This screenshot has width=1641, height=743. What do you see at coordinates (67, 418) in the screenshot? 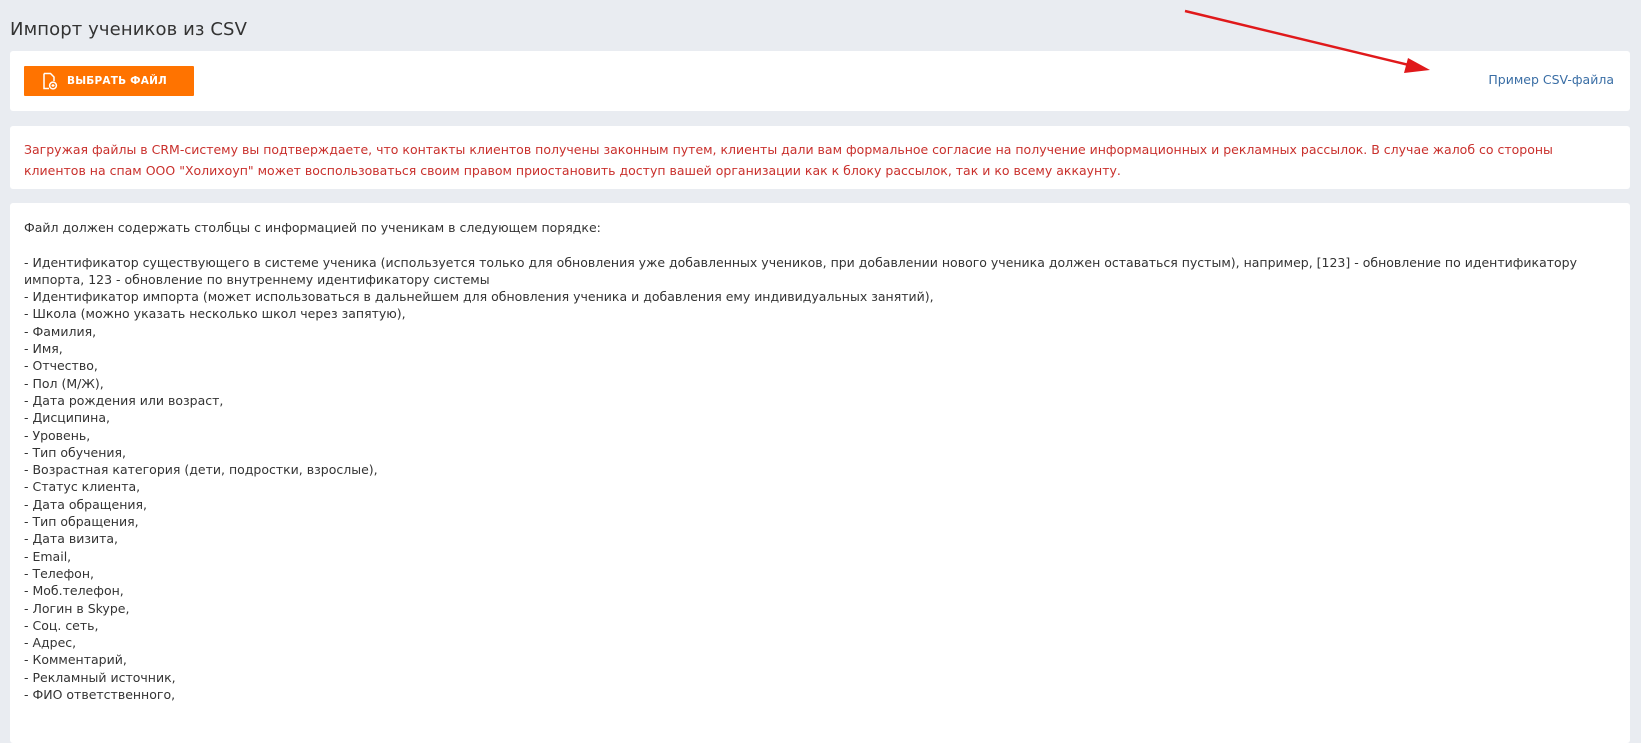
I see `column-item: - Дисципина,` at bounding box center [67, 418].